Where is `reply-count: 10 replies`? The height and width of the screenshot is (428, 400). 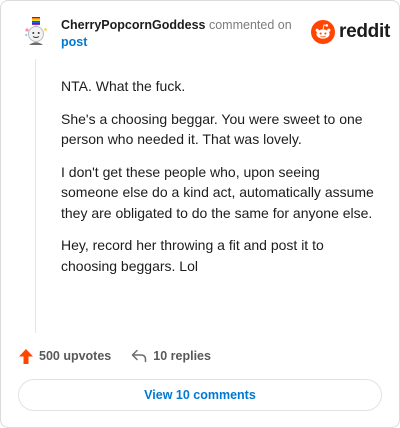
reply-count: 10 replies is located at coordinates (182, 356).